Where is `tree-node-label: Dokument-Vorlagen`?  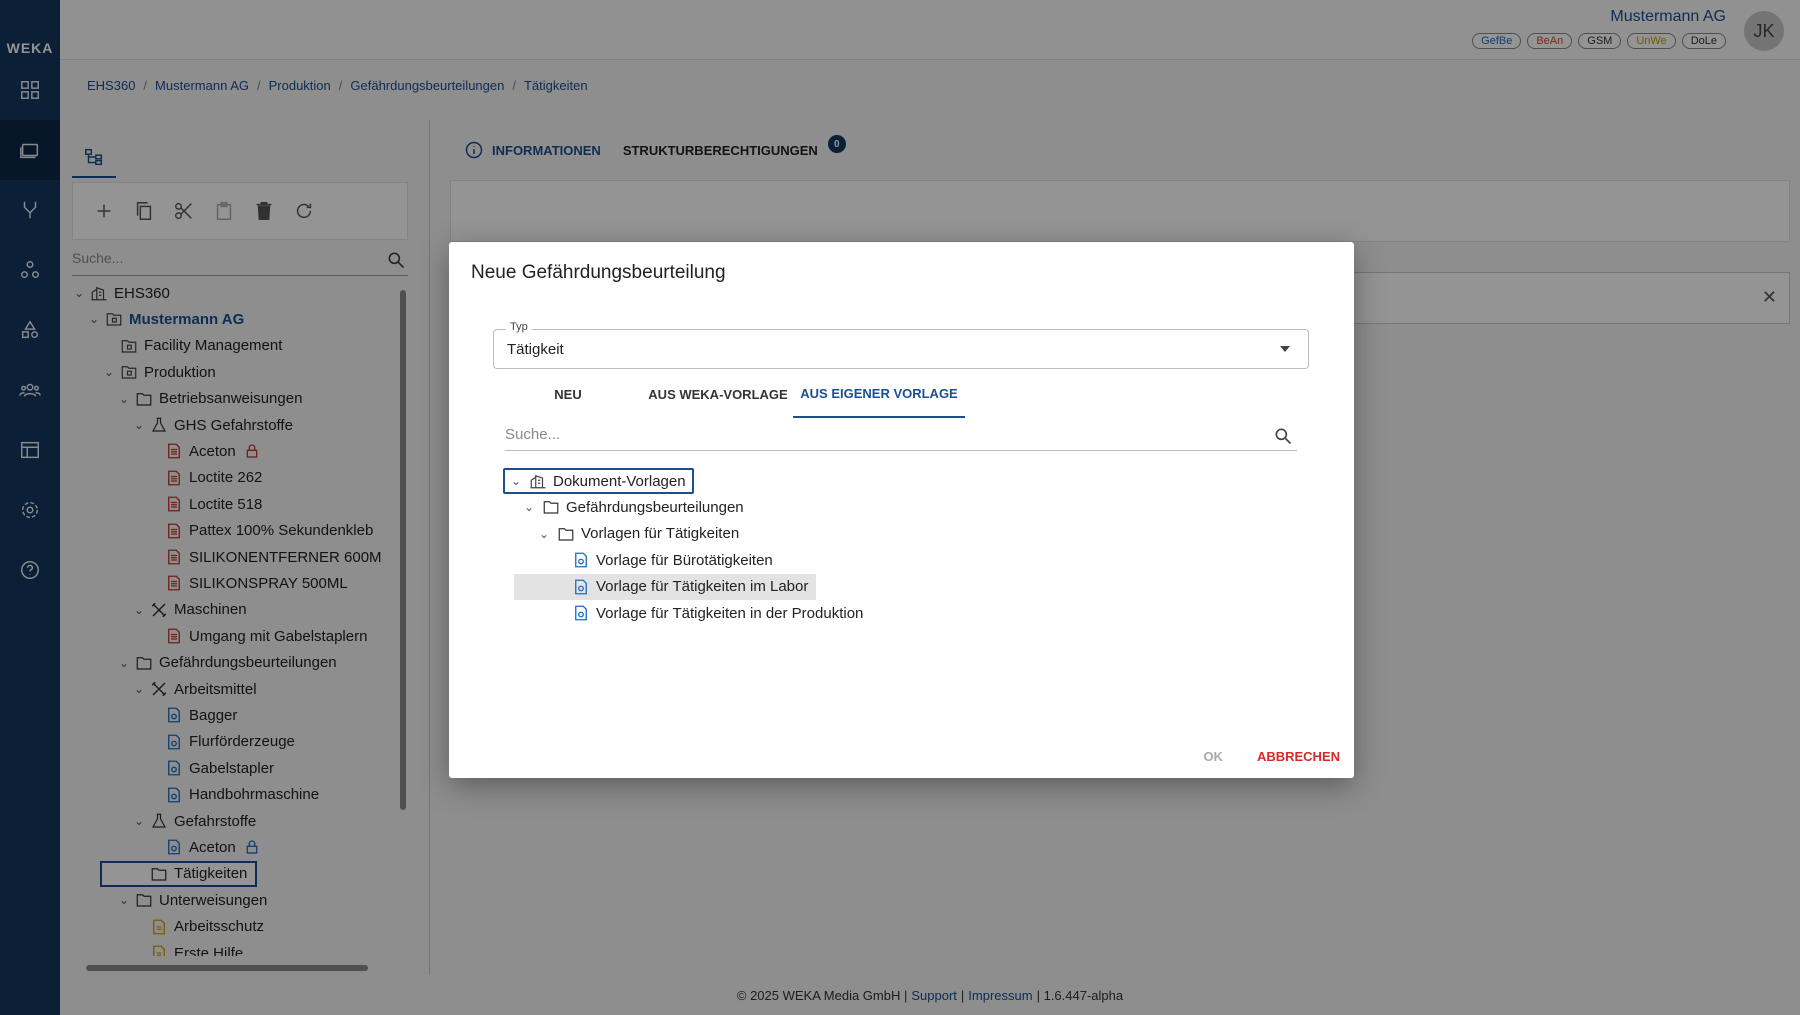 tree-node-label: Dokument-Vorlagen is located at coordinates (619, 481).